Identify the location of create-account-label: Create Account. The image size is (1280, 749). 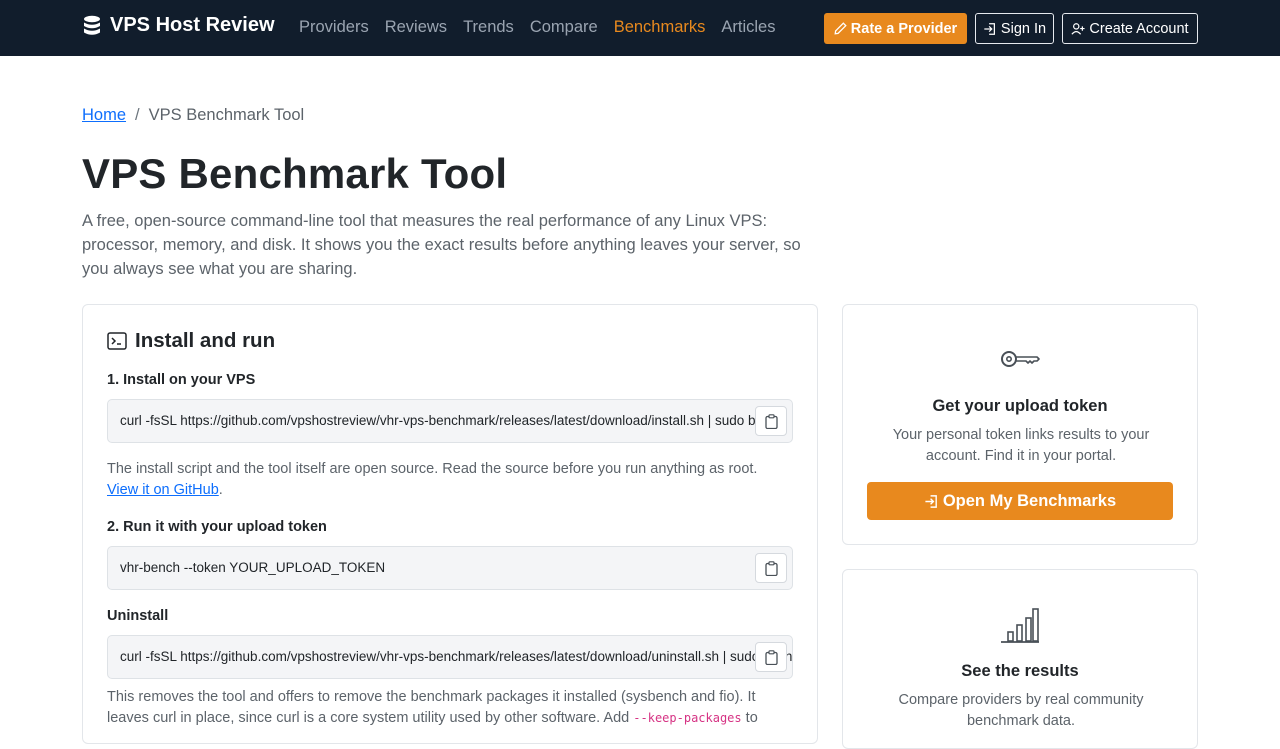
(1139, 28).